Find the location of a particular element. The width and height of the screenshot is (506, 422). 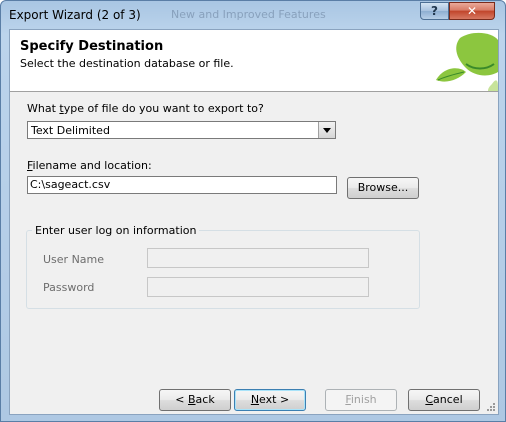

logon-groupbox is located at coordinates (223, 269).